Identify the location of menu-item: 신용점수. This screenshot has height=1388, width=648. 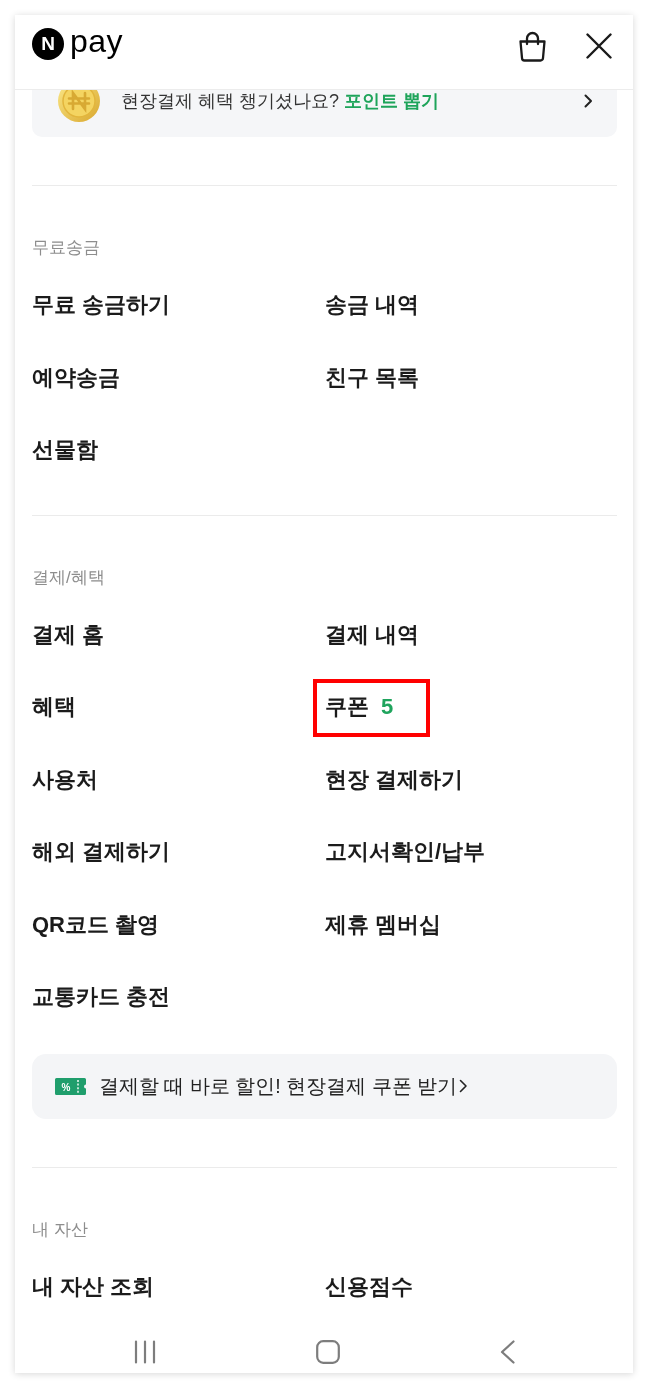
(369, 1286).